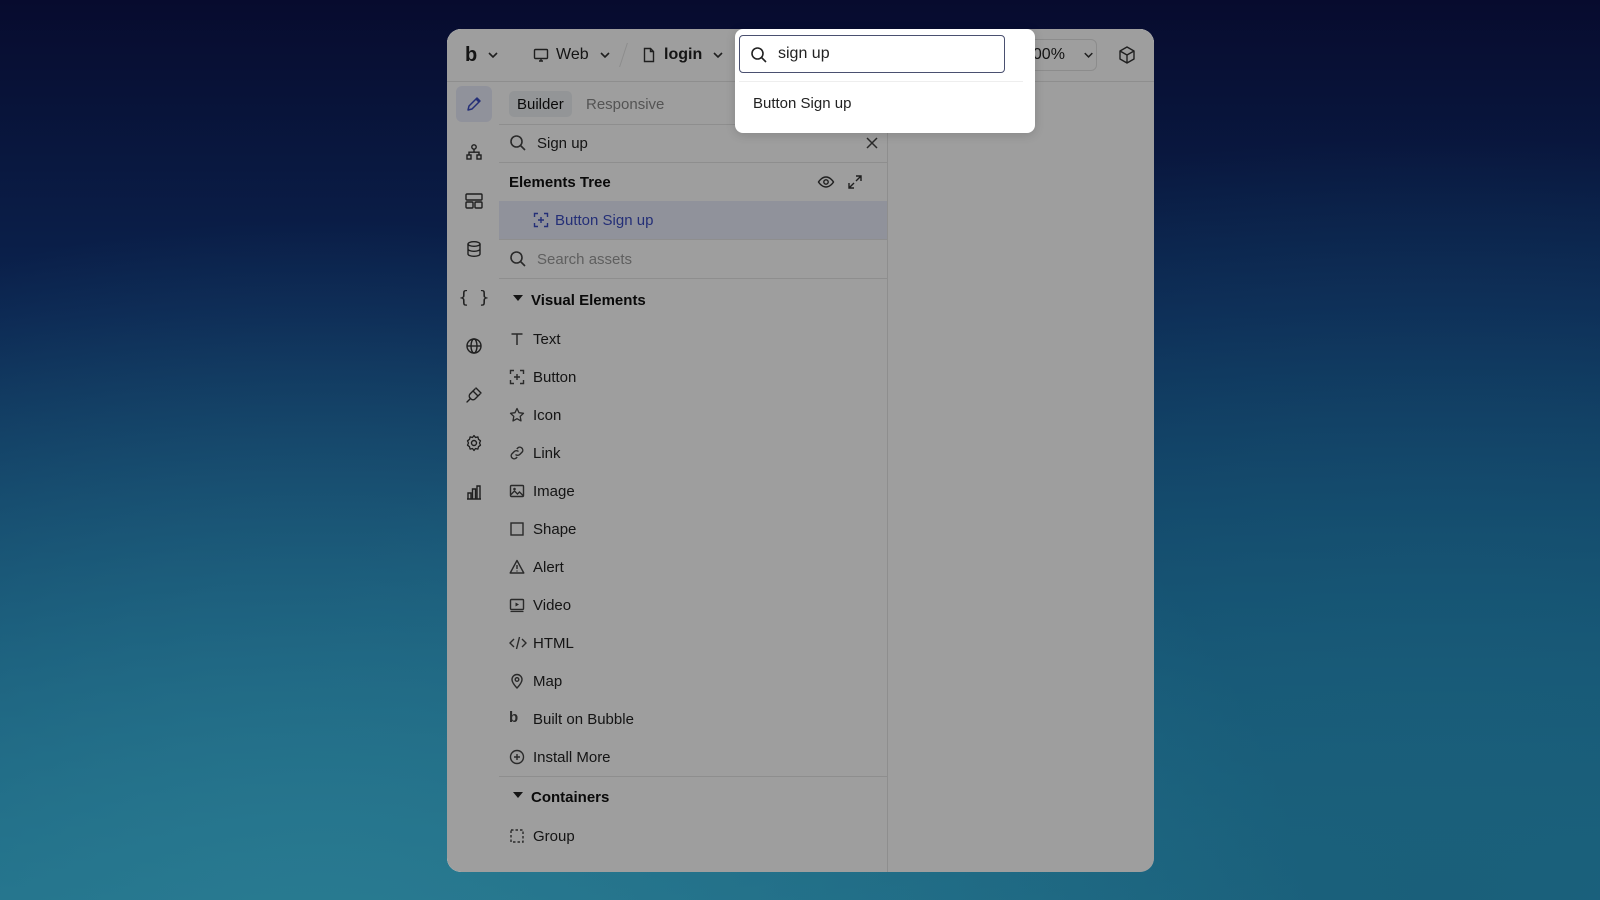 The height and width of the screenshot is (900, 1600). Describe the element at coordinates (881, 103) in the screenshot. I see `search-result-item: Button Sign up` at that location.